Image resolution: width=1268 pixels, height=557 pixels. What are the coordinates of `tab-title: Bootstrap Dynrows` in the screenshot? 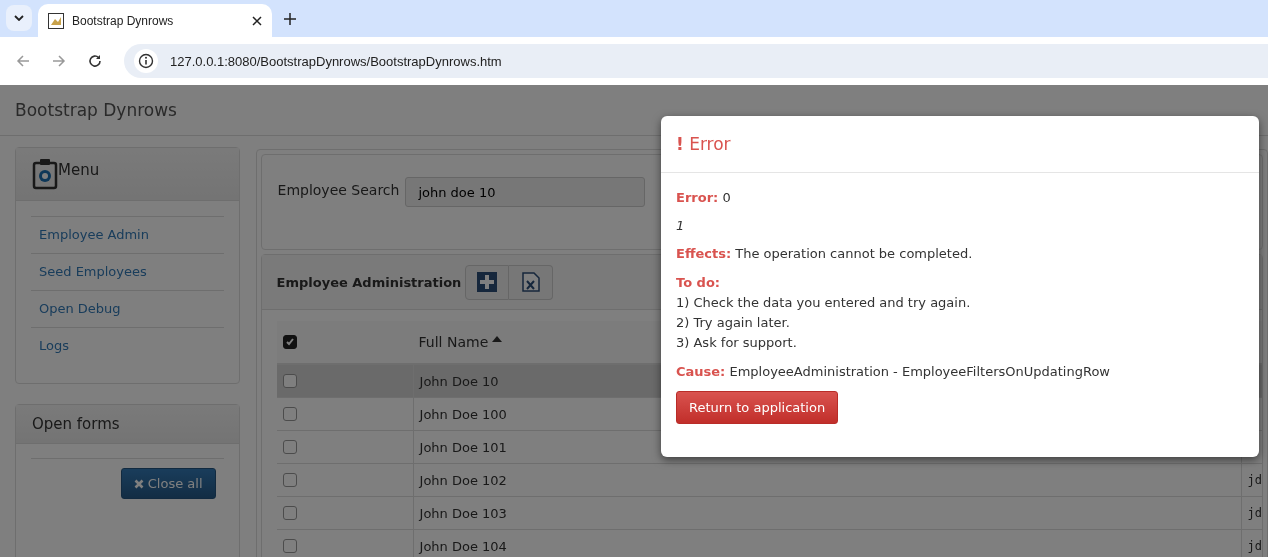 It's located at (123, 20).